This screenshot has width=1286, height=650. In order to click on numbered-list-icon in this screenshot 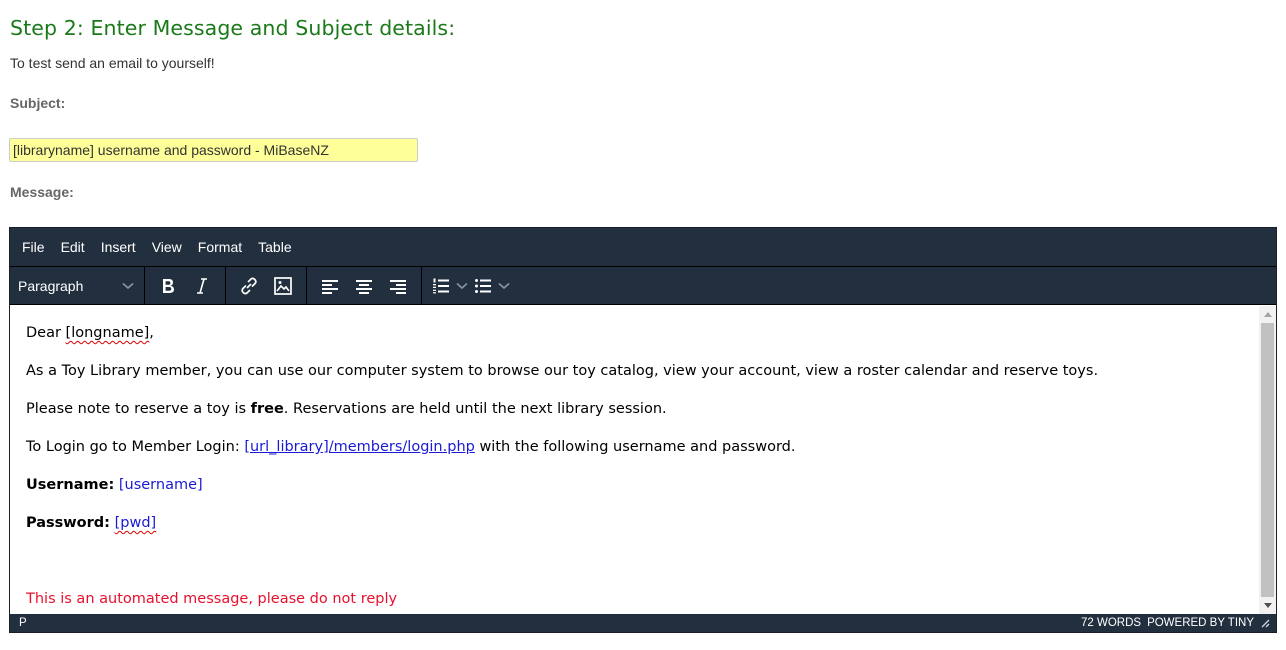, I will do `click(441, 285)`.